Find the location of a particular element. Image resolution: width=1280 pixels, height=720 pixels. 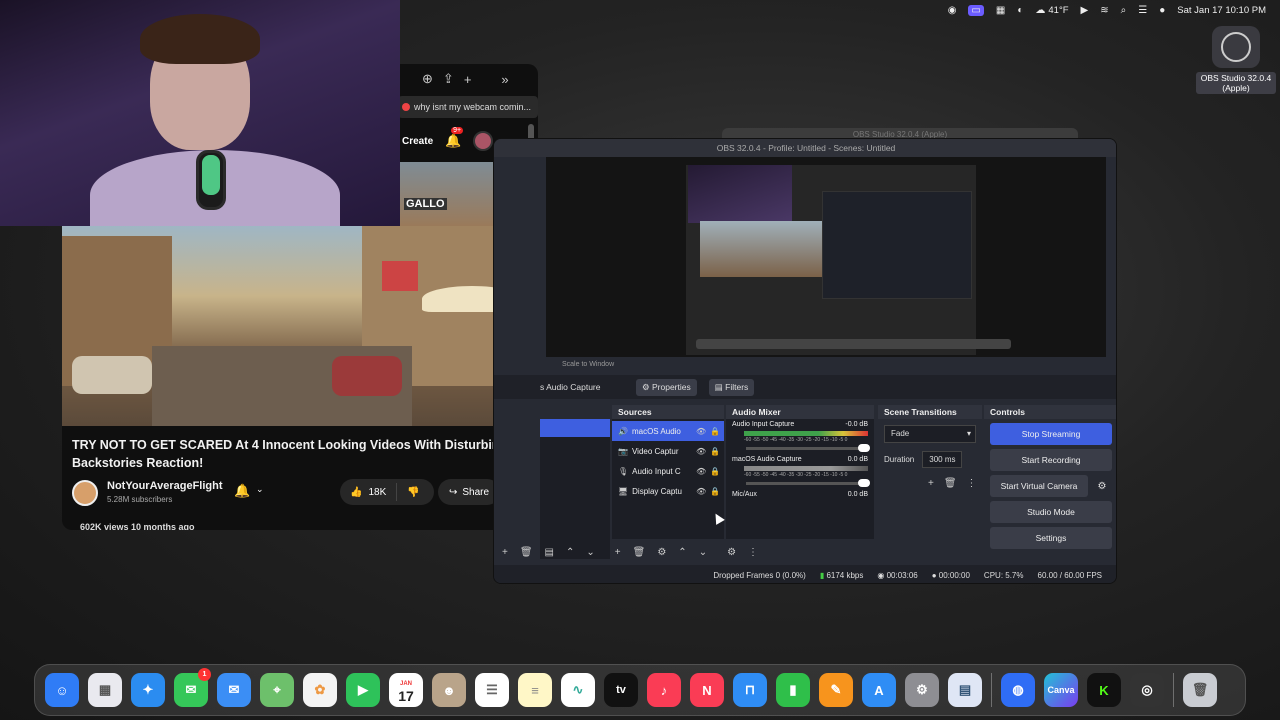

subscribe-bell-icon: 🔔 is located at coordinates (242, 491).